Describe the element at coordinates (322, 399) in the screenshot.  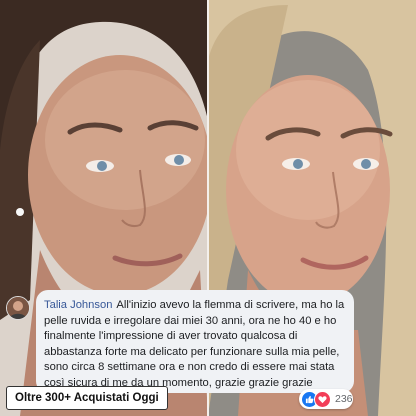
I see `love-icon` at that location.